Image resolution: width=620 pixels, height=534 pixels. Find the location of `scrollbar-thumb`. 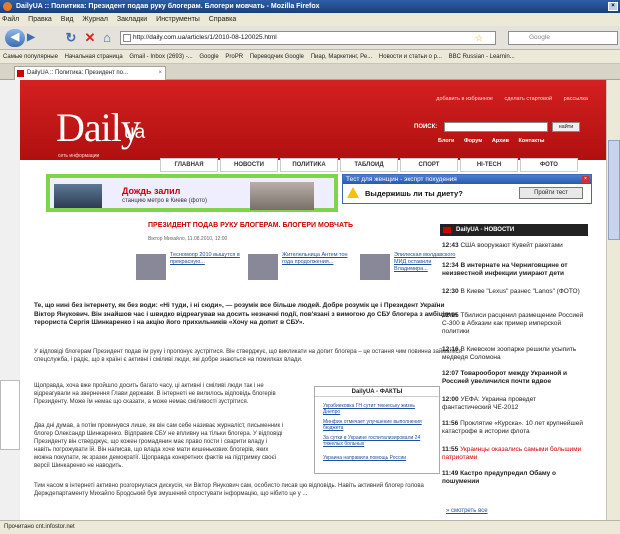

scrollbar-thumb is located at coordinates (614, 190).